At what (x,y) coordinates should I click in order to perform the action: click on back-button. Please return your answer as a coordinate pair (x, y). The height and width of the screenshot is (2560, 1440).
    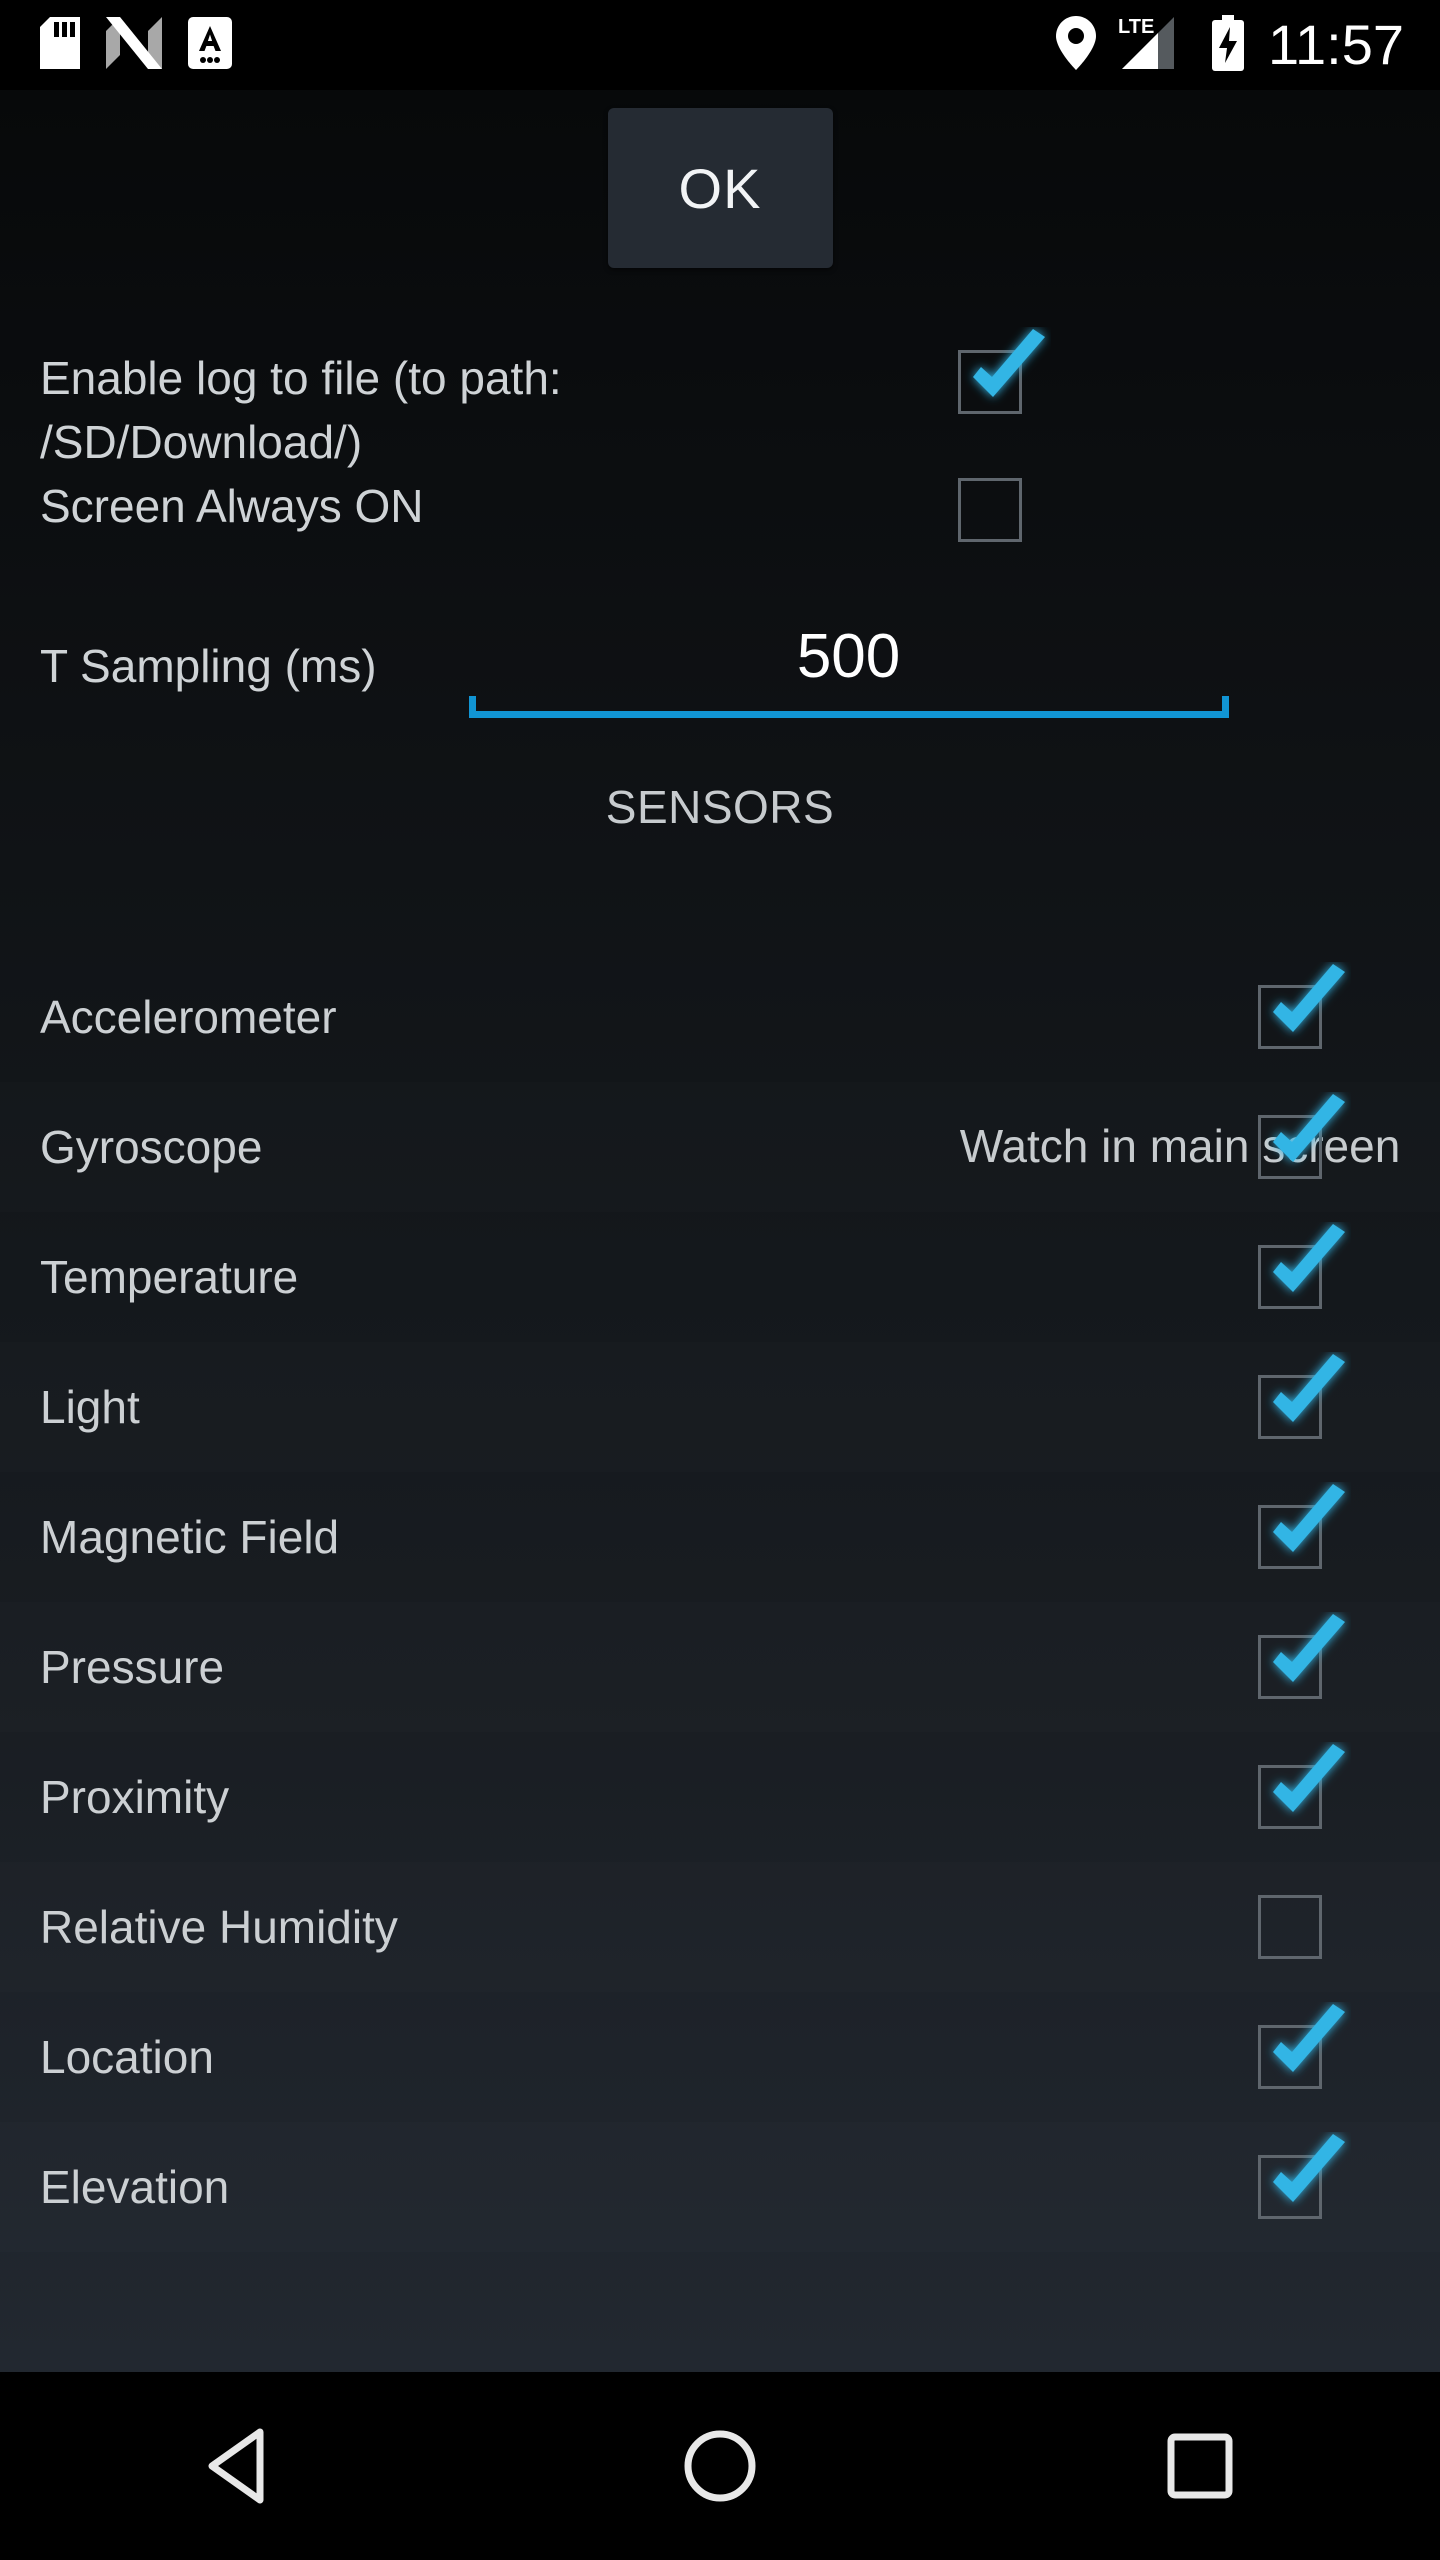
    Looking at the image, I should click on (240, 2466).